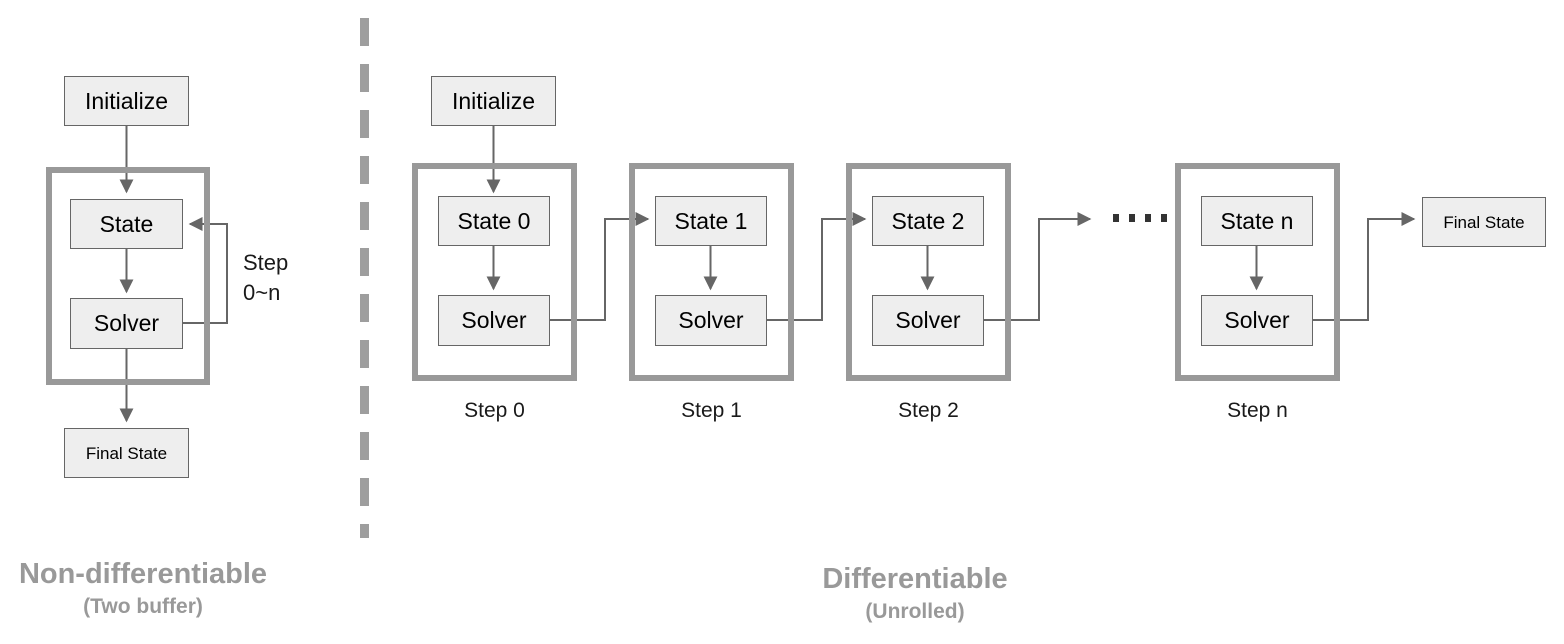  I want to click on left-loop-label-line1: Step, so click(266, 262).